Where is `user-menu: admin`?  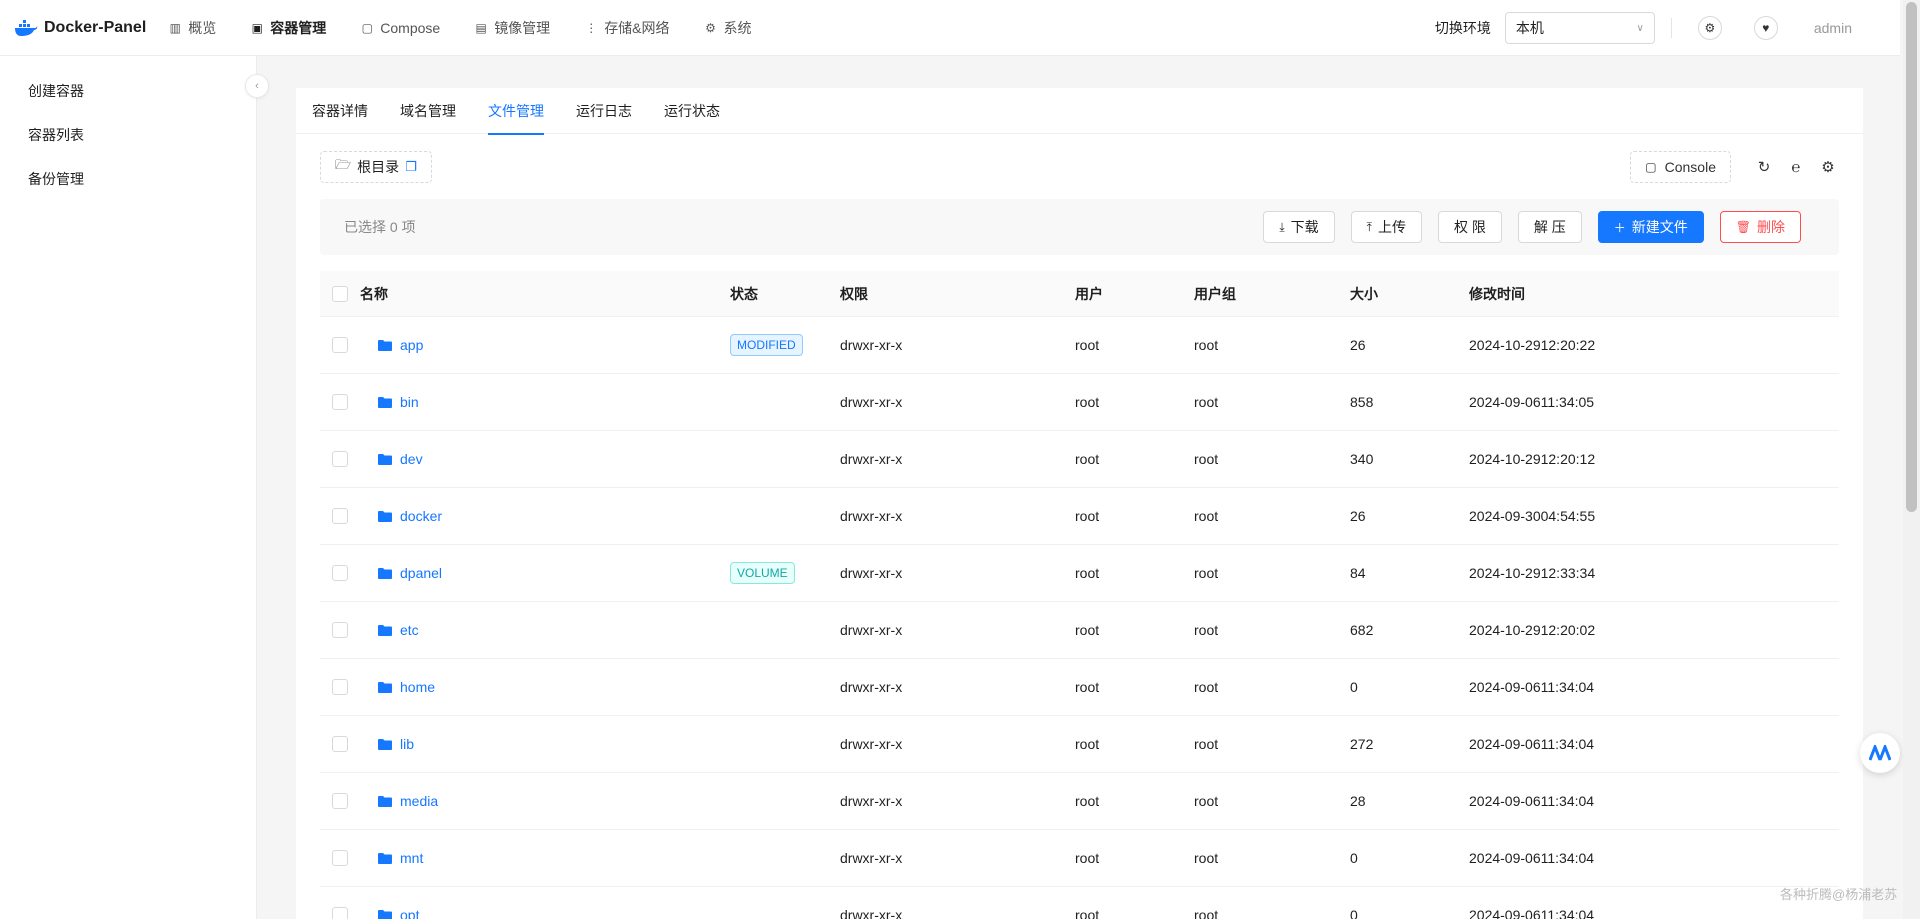 user-menu: admin is located at coordinates (1833, 28).